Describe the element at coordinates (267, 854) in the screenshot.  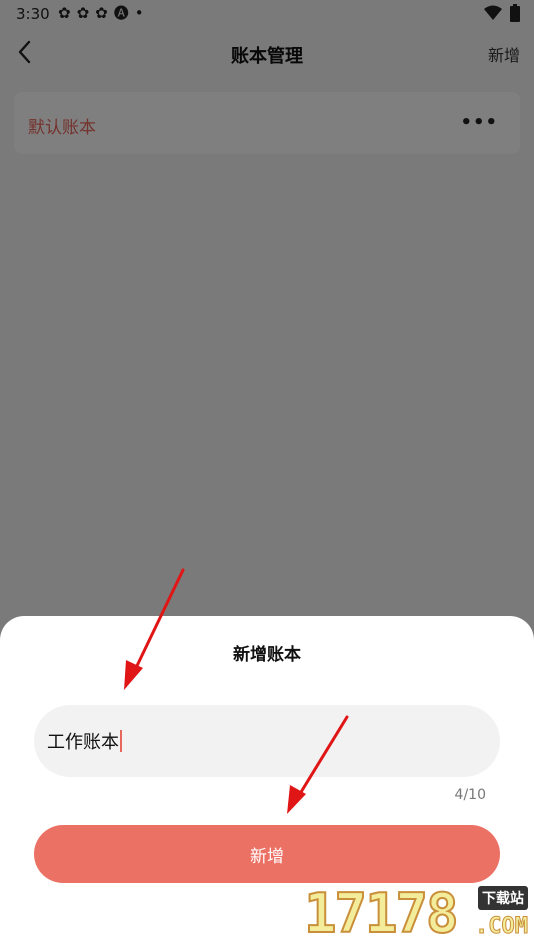
I see `submit-add-button: 新增` at that location.